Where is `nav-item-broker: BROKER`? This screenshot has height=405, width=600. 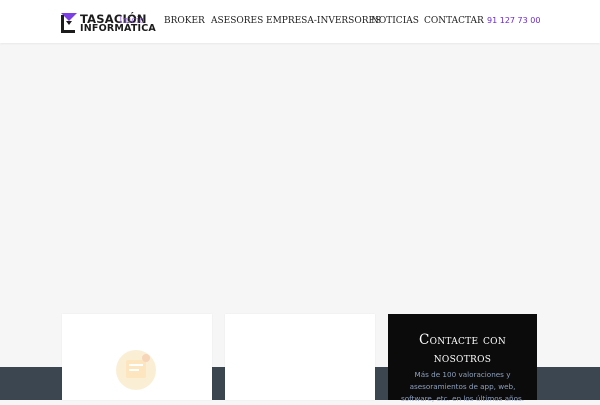
nav-item-broker: BROKER is located at coordinates (184, 21).